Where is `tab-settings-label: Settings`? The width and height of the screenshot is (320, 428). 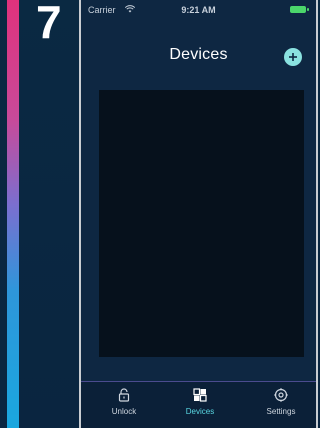 tab-settings-label: Settings is located at coordinates (281, 411).